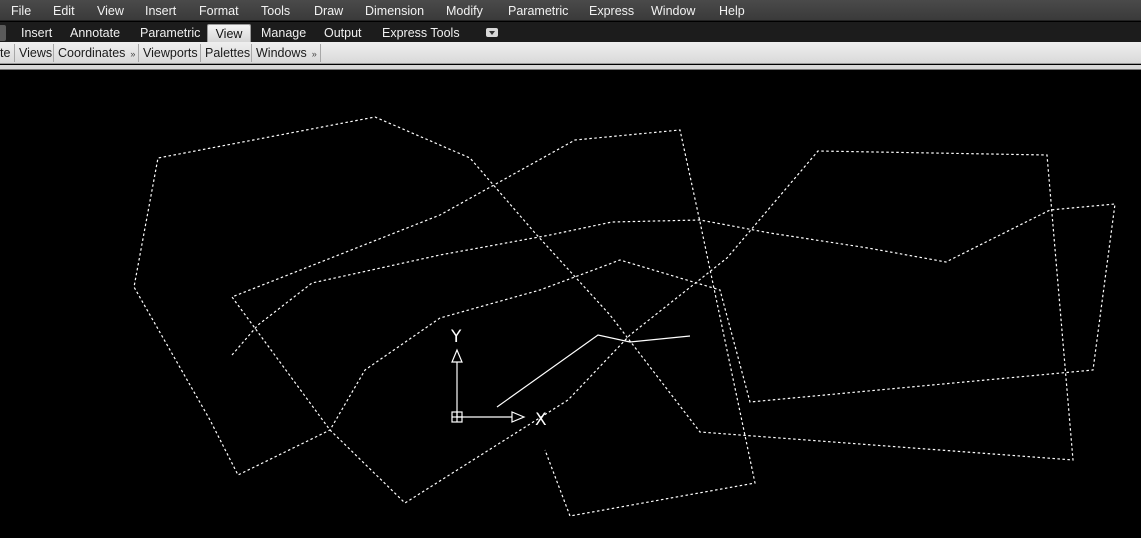 This screenshot has height=538, width=1141. I want to click on panel-views-label: Views, so click(36, 53).